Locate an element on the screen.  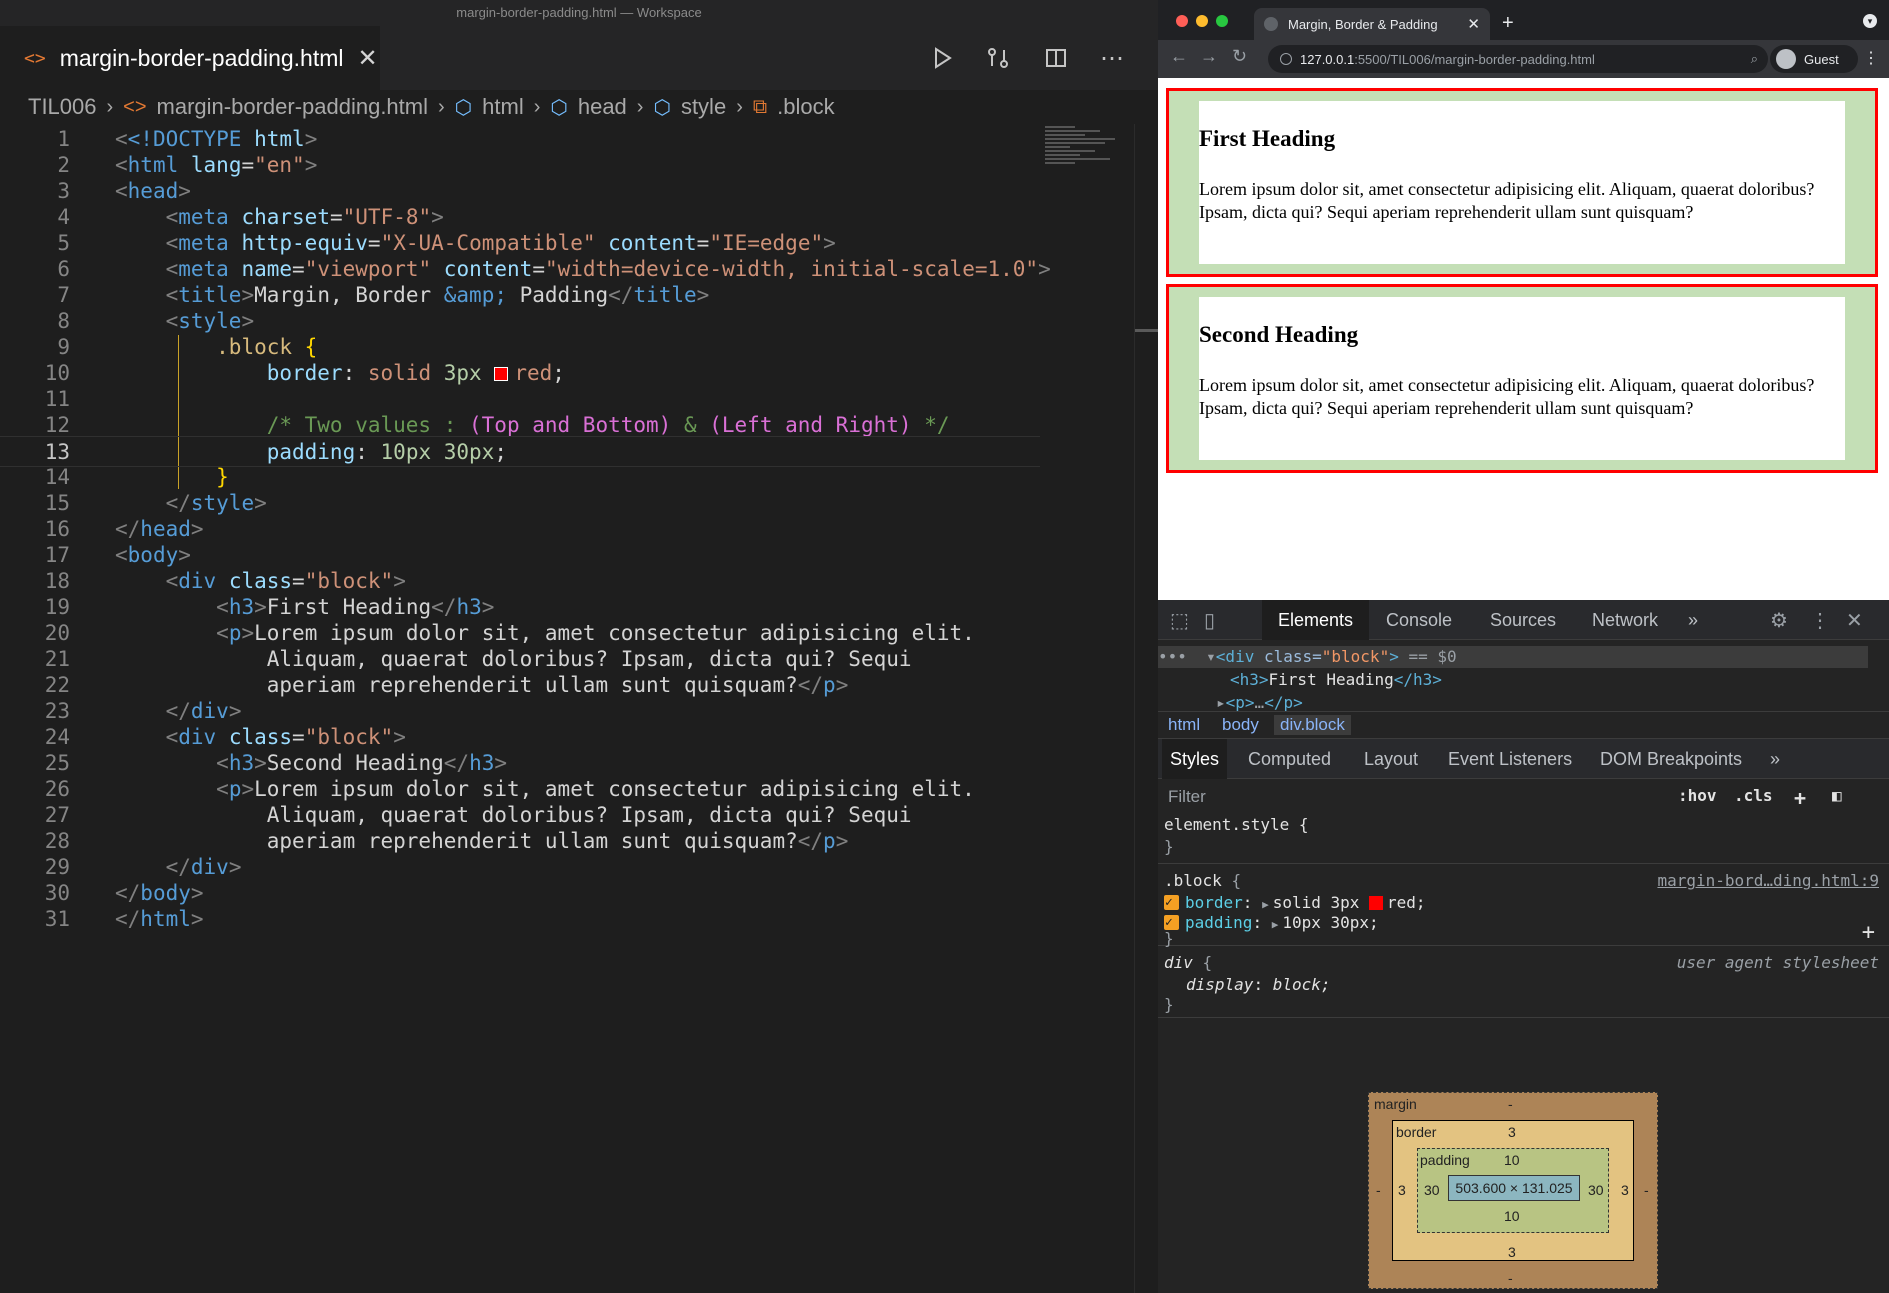
dom-node-selected: ••• ▾<div class="block"> == $0 is located at coordinates (1513, 657).